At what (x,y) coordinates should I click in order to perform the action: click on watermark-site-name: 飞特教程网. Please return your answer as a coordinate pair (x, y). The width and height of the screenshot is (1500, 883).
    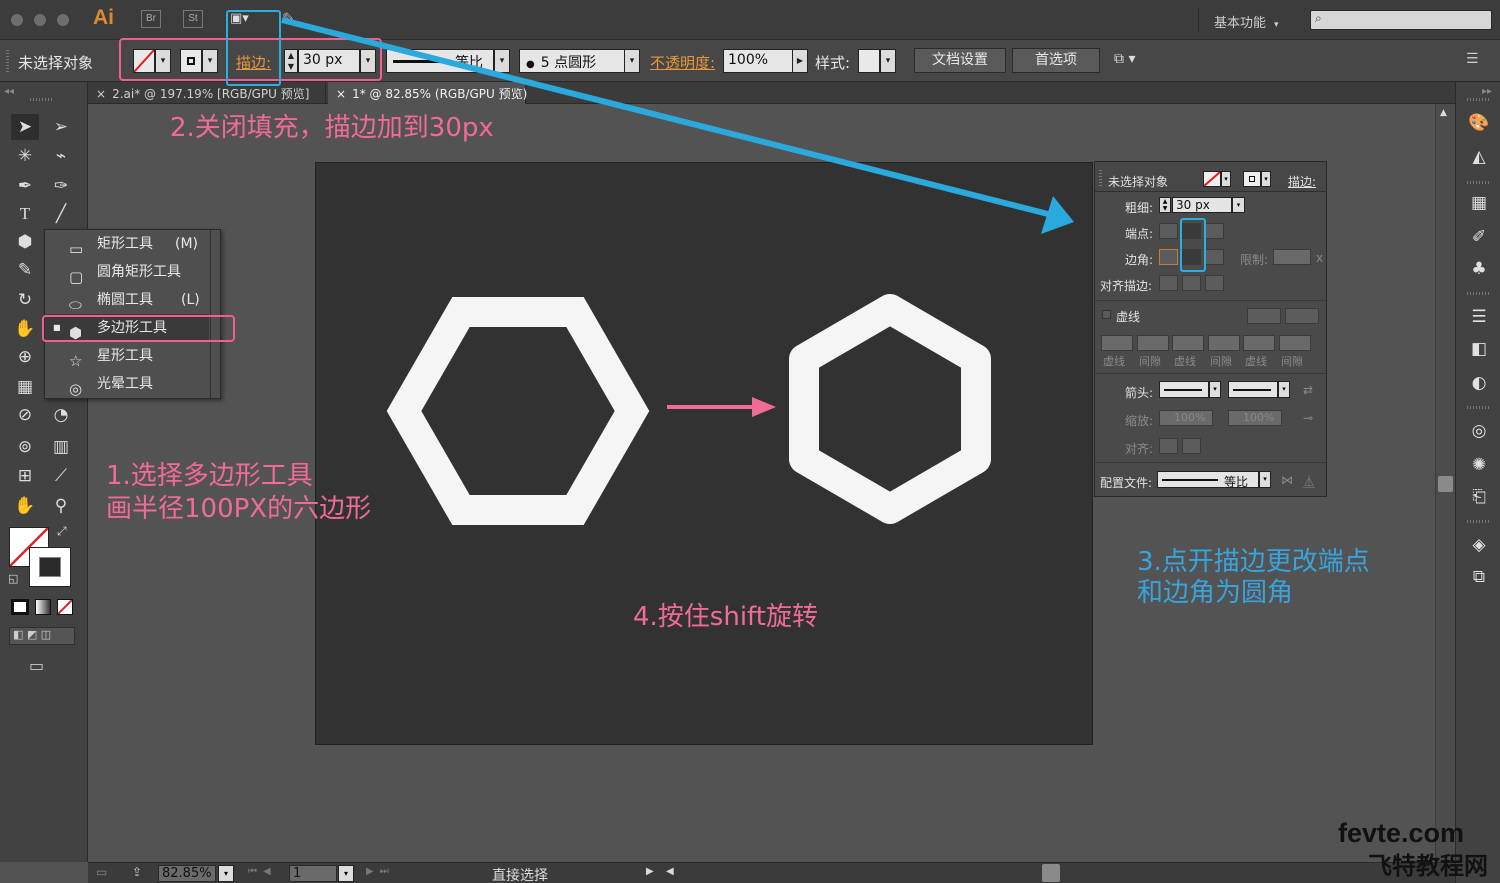
    Looking at the image, I should click on (1428, 866).